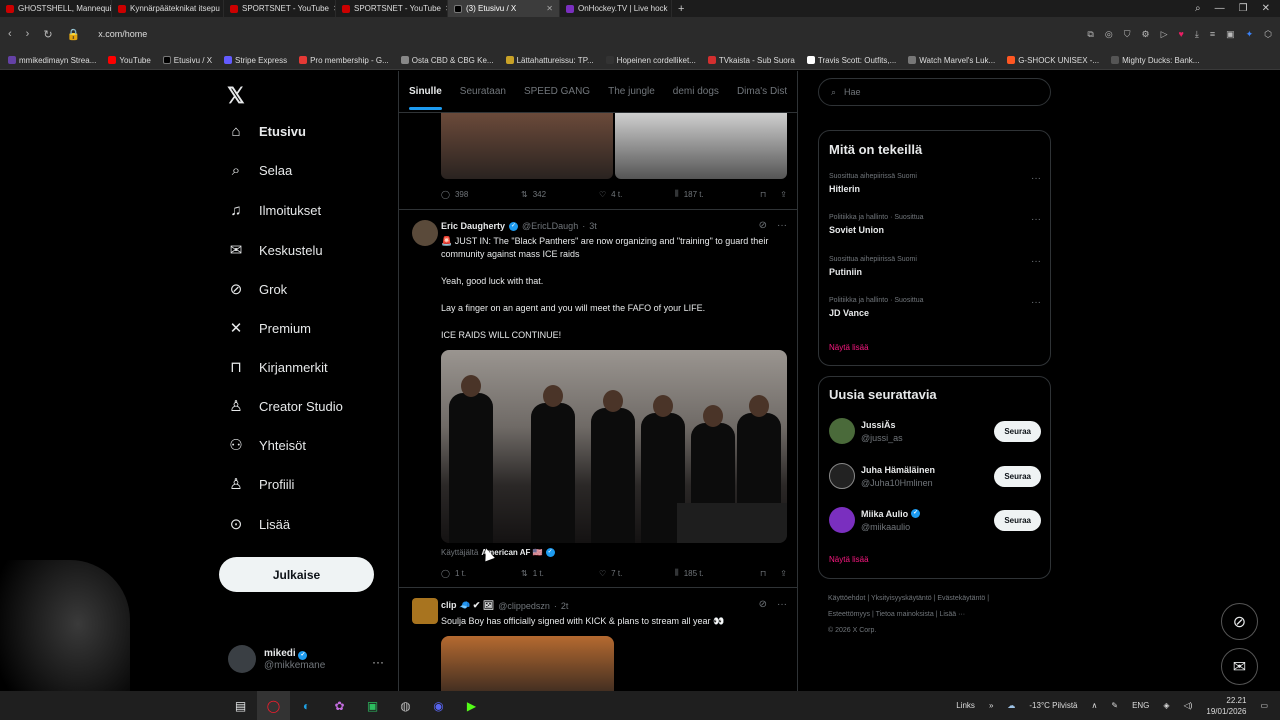 The height and width of the screenshot is (720, 1280). Describe the element at coordinates (273, 705) in the screenshot. I see `opera-icon: ◯` at that location.